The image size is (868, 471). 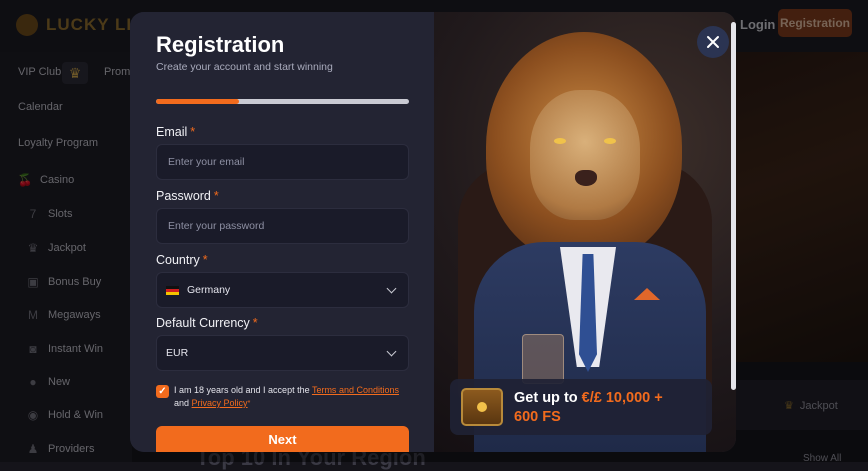 I want to click on offer-lead: Get up to, so click(x=546, y=398).